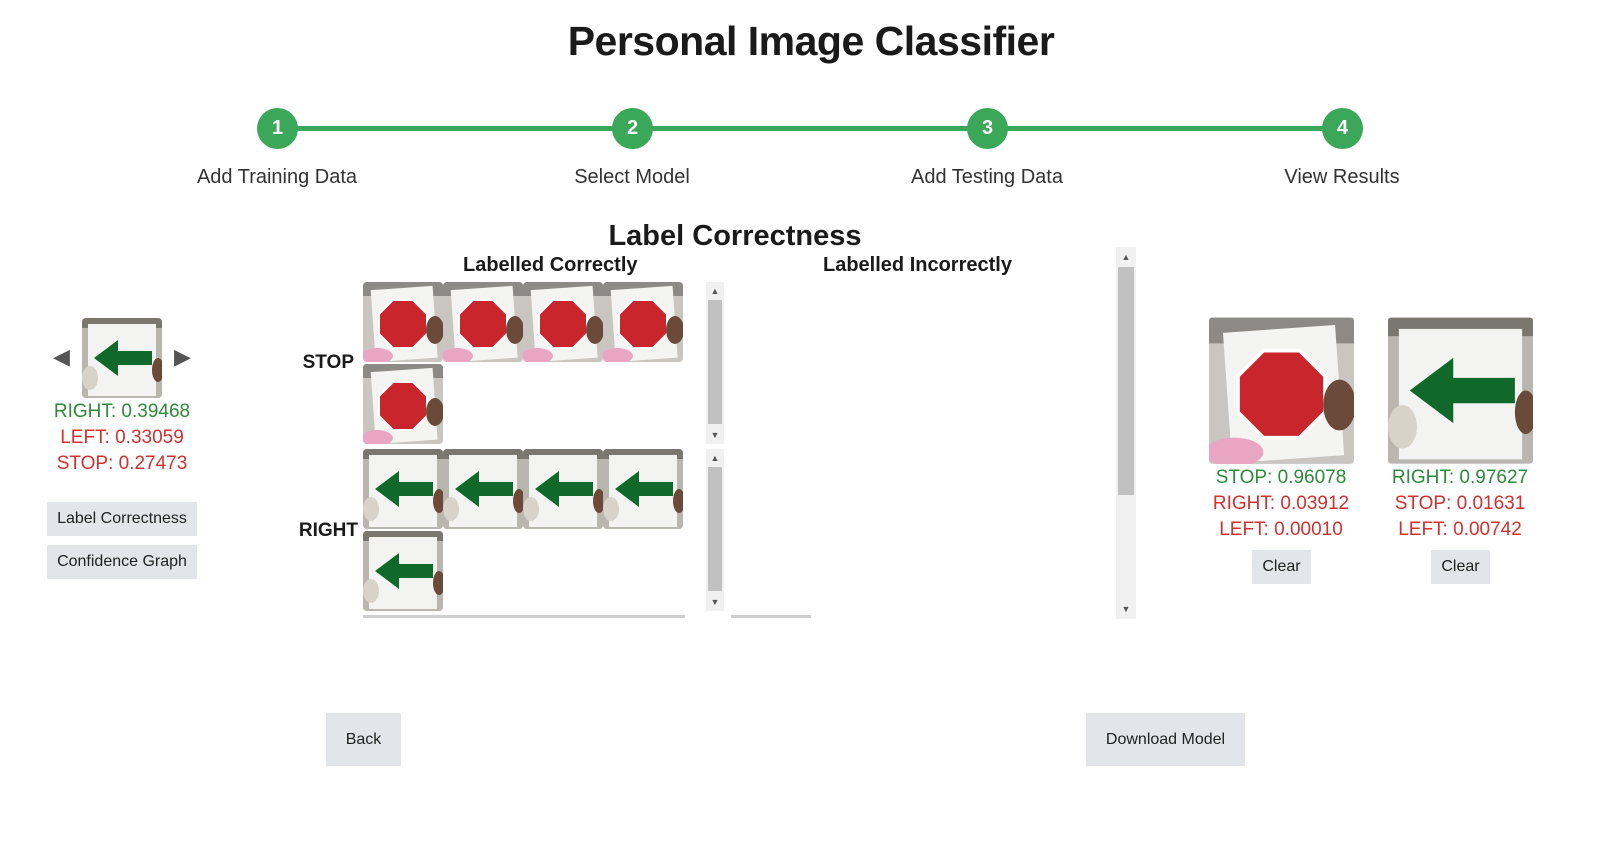 The height and width of the screenshot is (848, 1622). I want to click on row-label-stop: STOP, so click(328, 362).